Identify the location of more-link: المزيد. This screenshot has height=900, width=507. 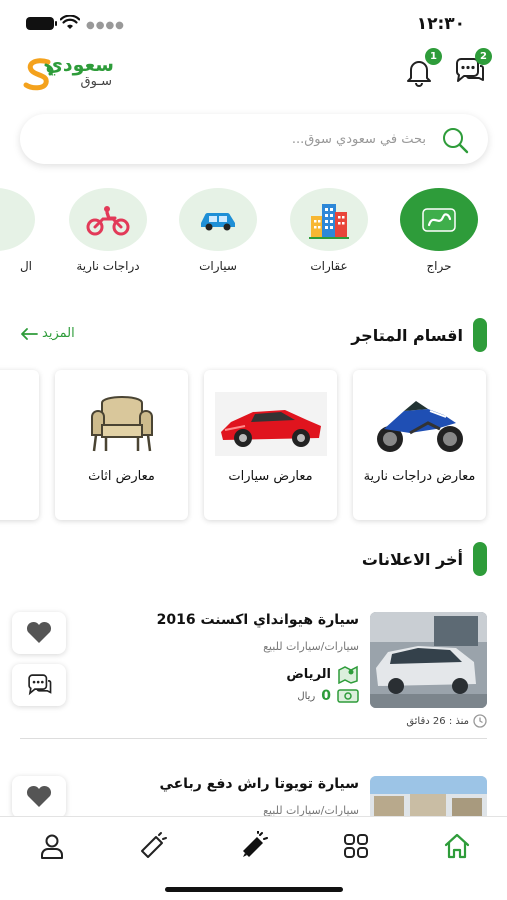
(47, 333).